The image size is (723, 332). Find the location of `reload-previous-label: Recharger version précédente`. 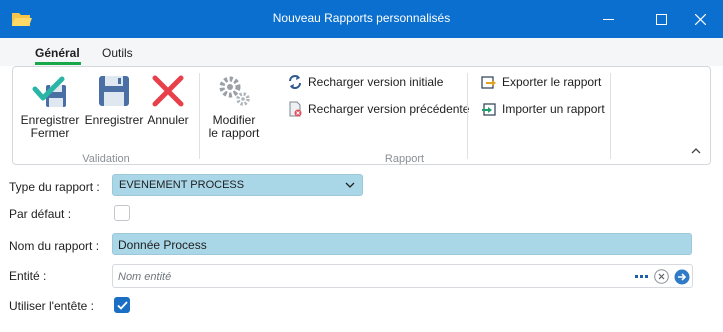

reload-previous-label: Recharger version précédente is located at coordinates (389, 109).